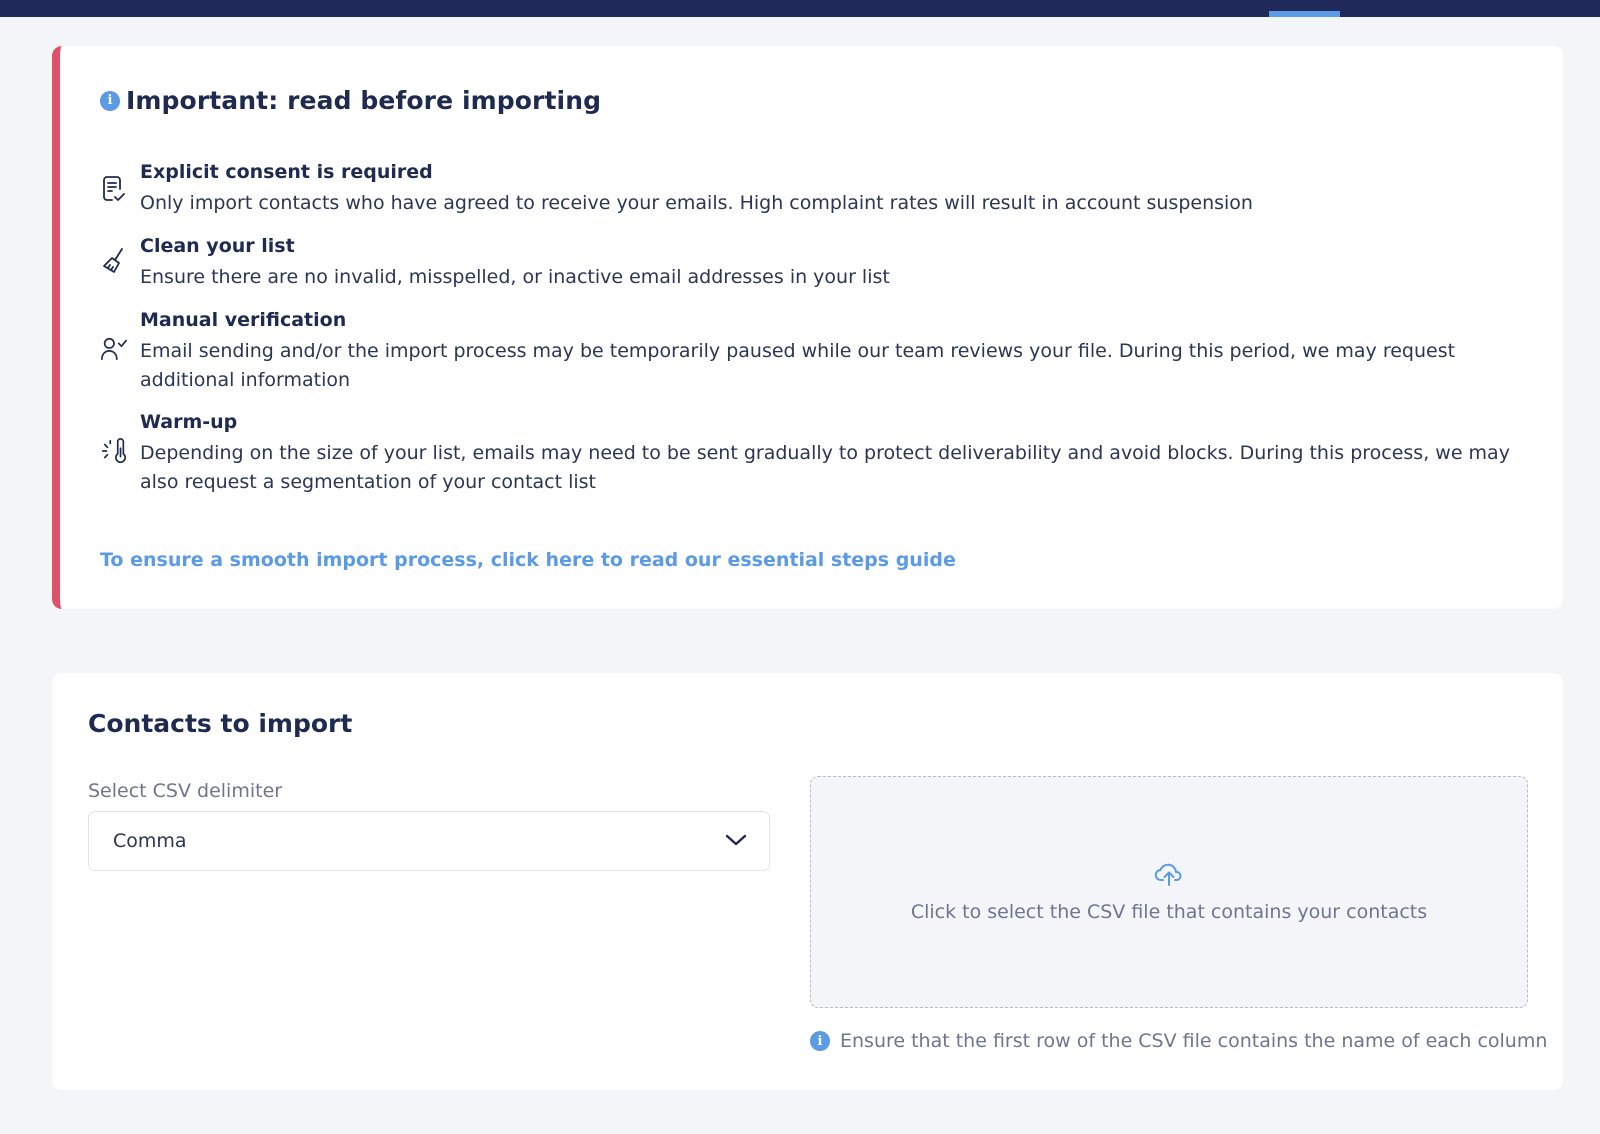 This screenshot has width=1600, height=1134. Describe the element at coordinates (220, 723) in the screenshot. I see `section-title: Contacts to import` at that location.